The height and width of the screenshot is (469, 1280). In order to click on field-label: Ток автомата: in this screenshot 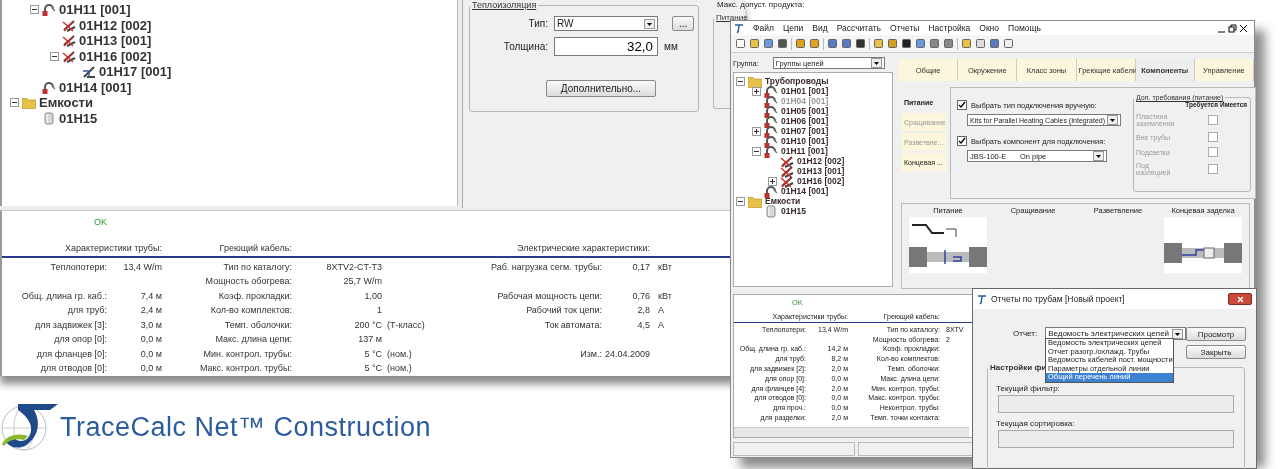, I will do `click(572, 325)`.